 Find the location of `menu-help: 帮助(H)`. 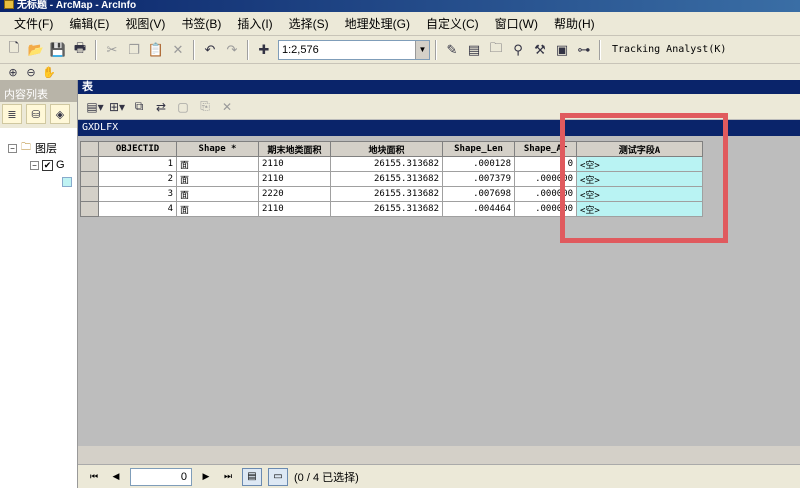

menu-help: 帮助(H) is located at coordinates (574, 23).